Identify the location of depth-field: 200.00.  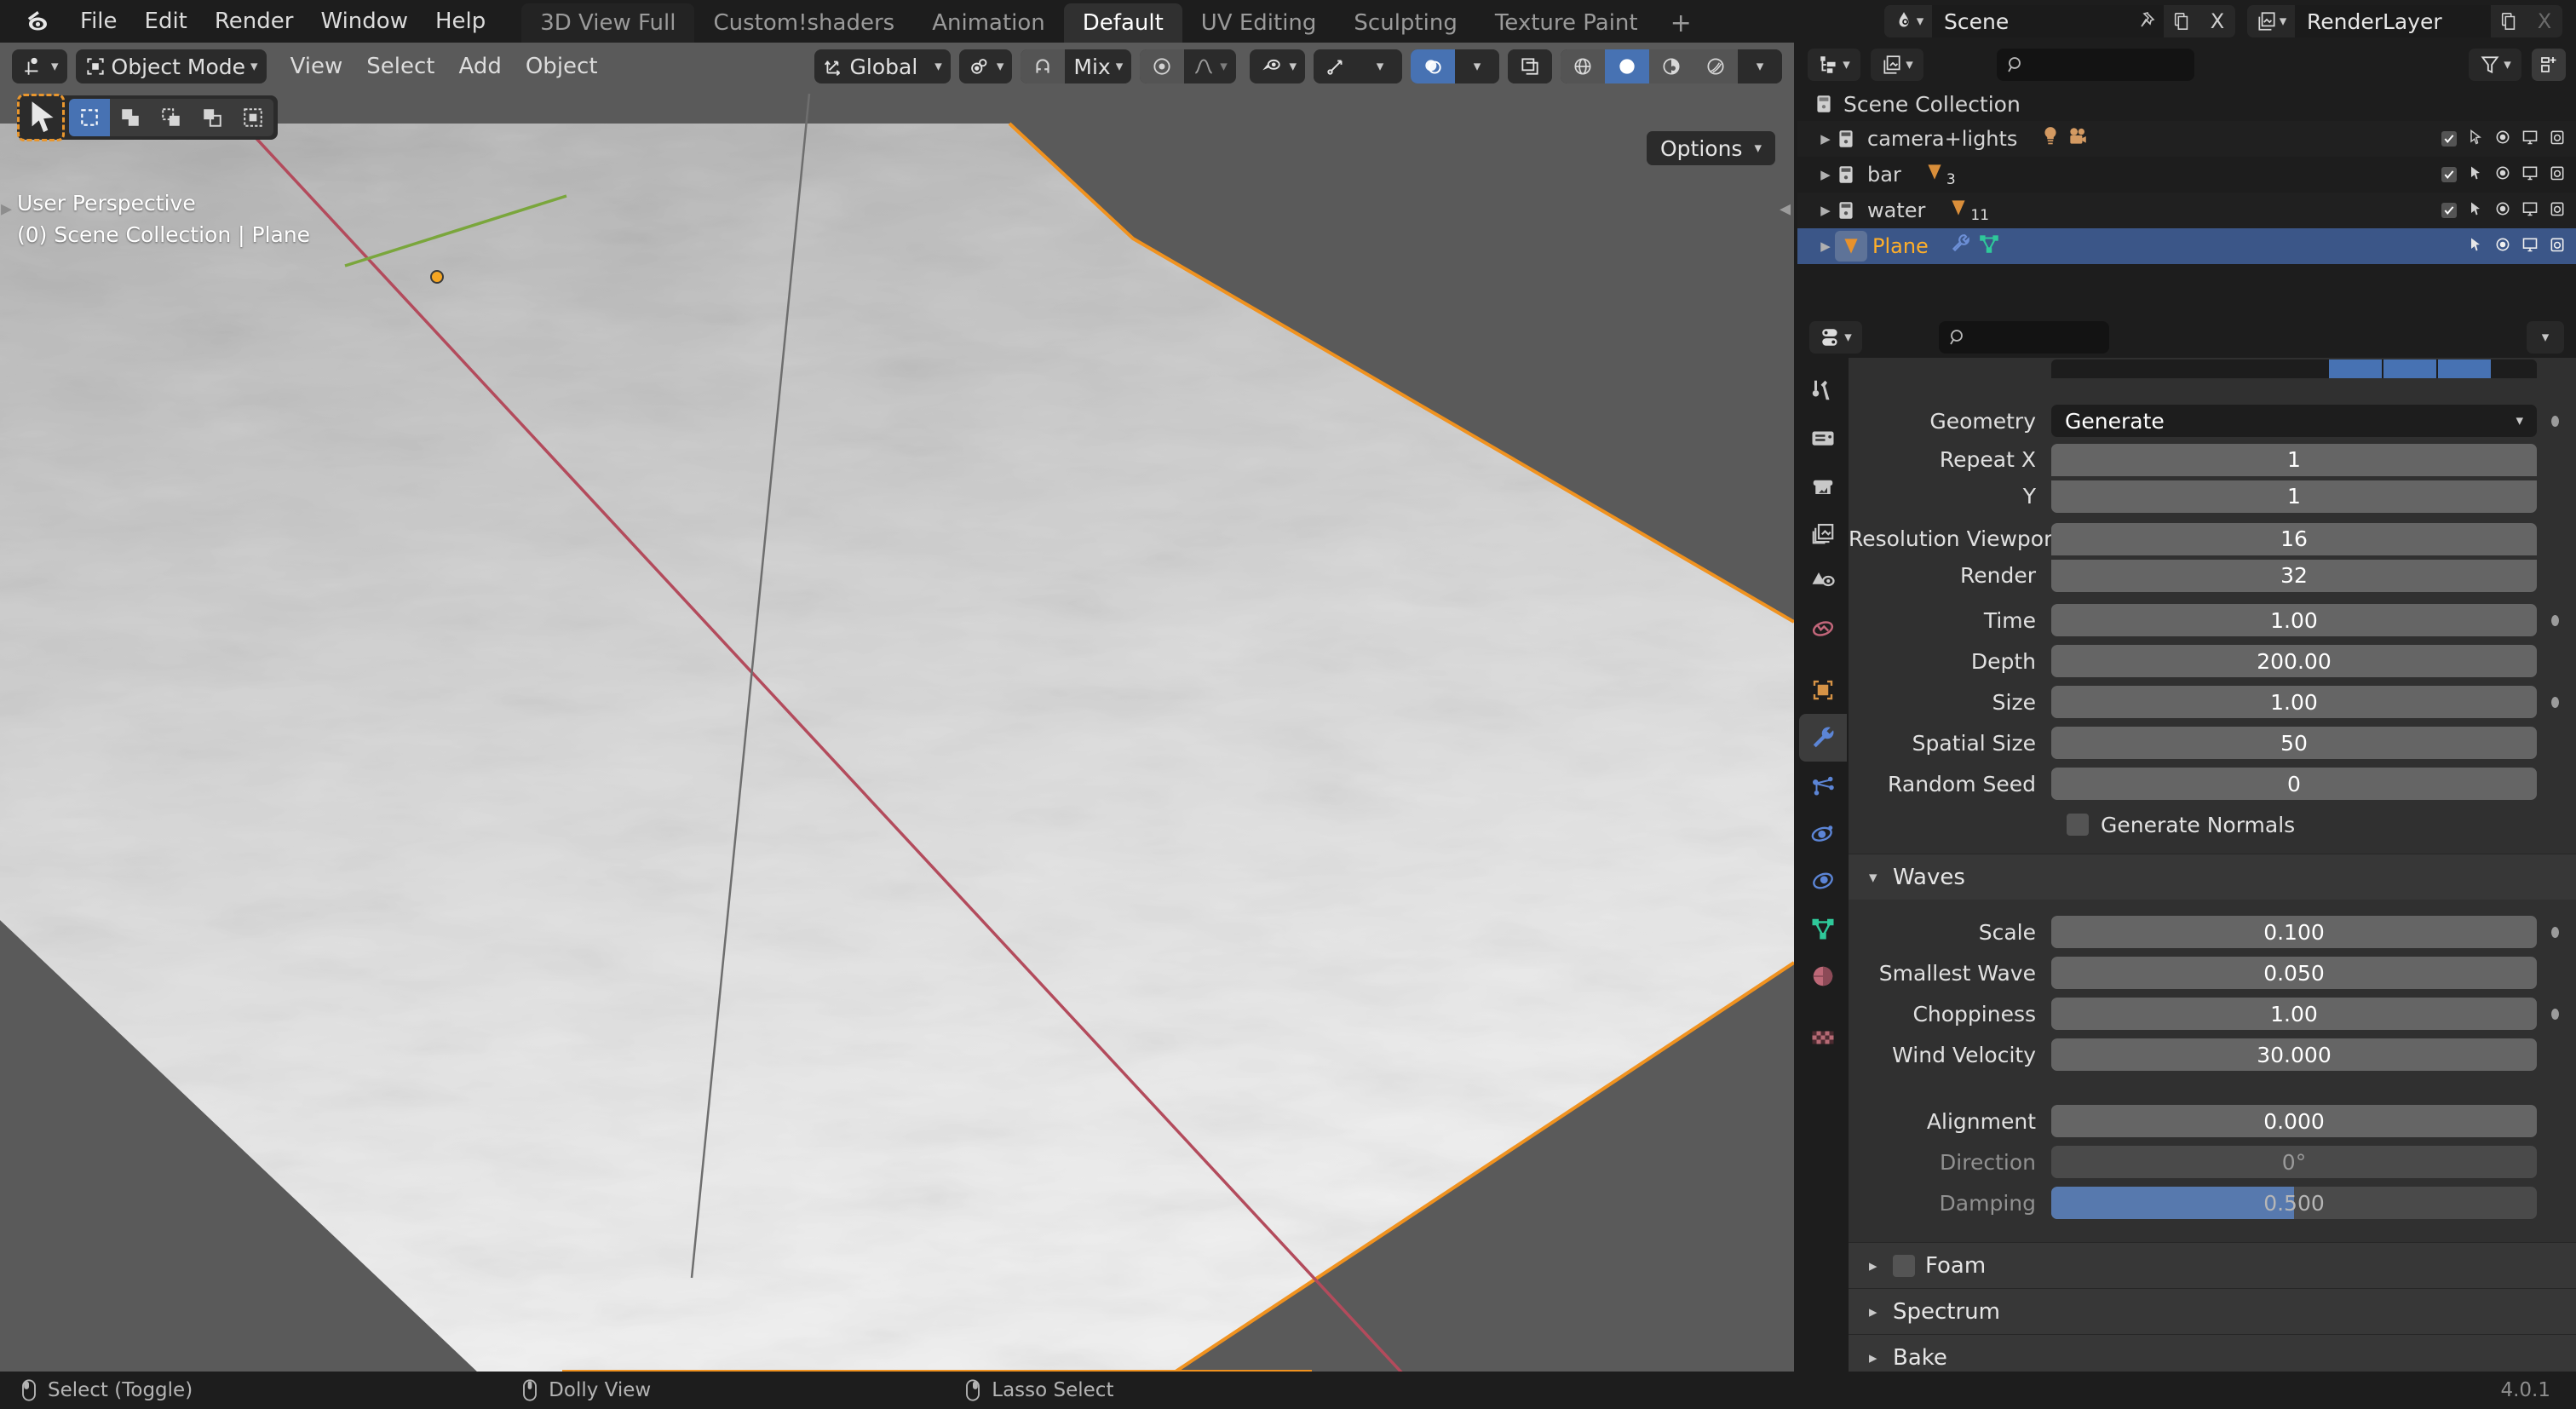
(2294, 661).